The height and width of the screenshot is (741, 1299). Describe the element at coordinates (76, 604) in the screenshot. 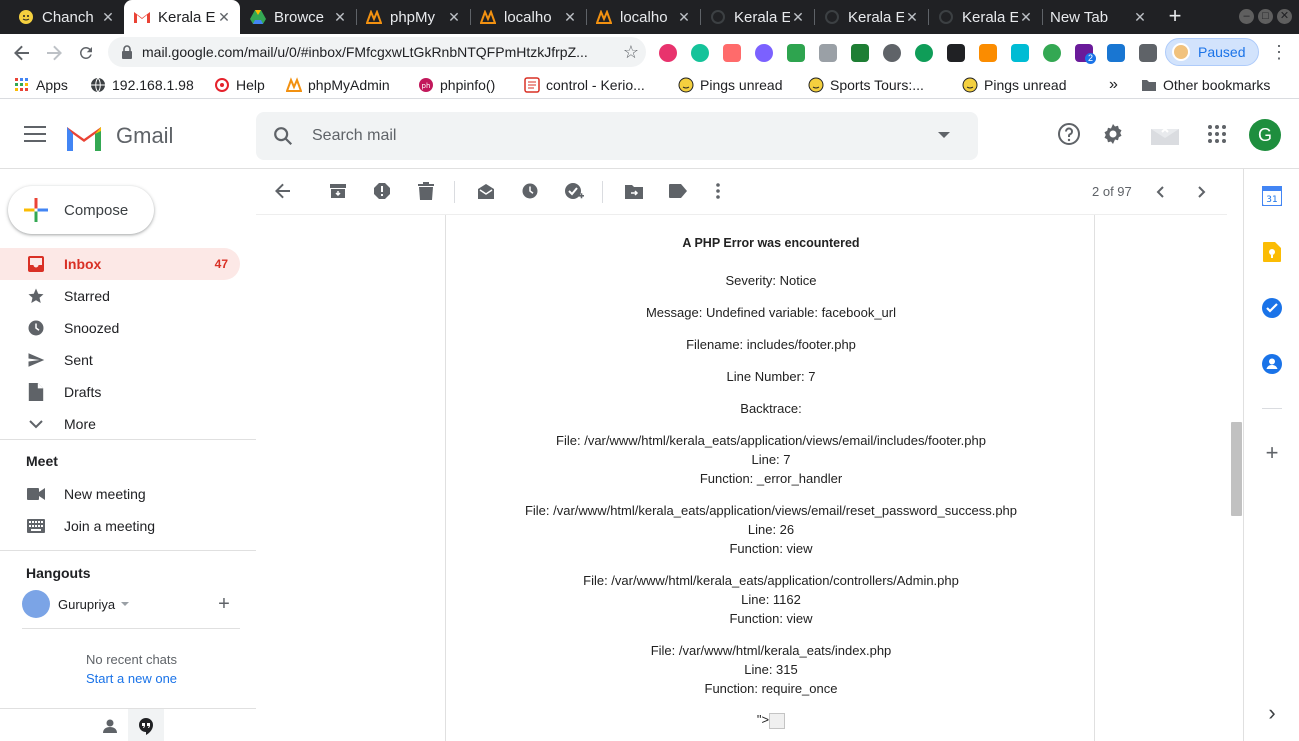

I see `hangouts-user-menu: Gurupriya` at that location.